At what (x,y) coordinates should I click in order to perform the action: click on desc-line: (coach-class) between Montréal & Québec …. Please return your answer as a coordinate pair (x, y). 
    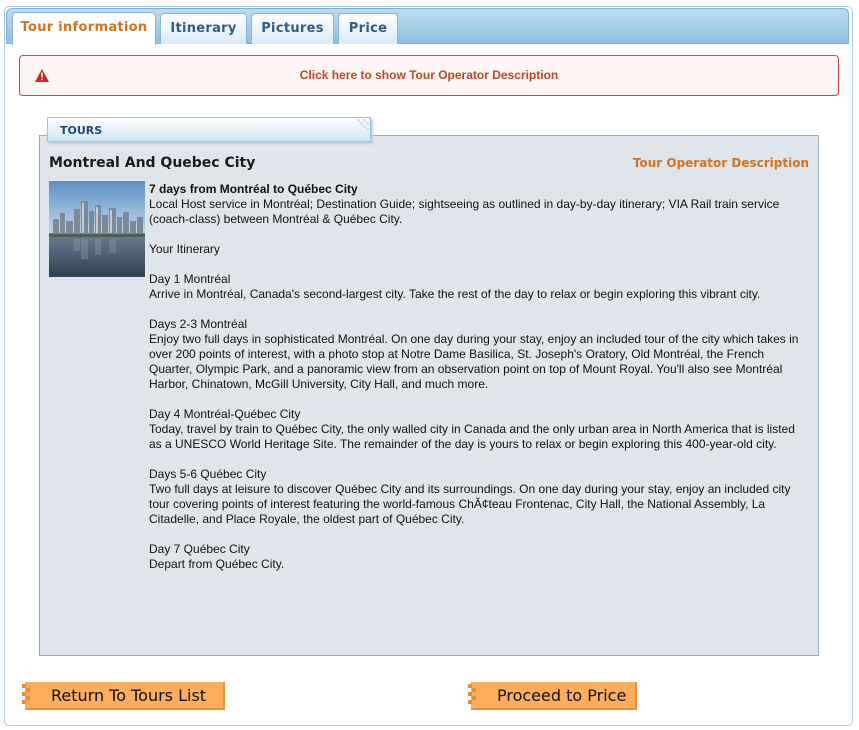
    Looking at the image, I should click on (276, 219).